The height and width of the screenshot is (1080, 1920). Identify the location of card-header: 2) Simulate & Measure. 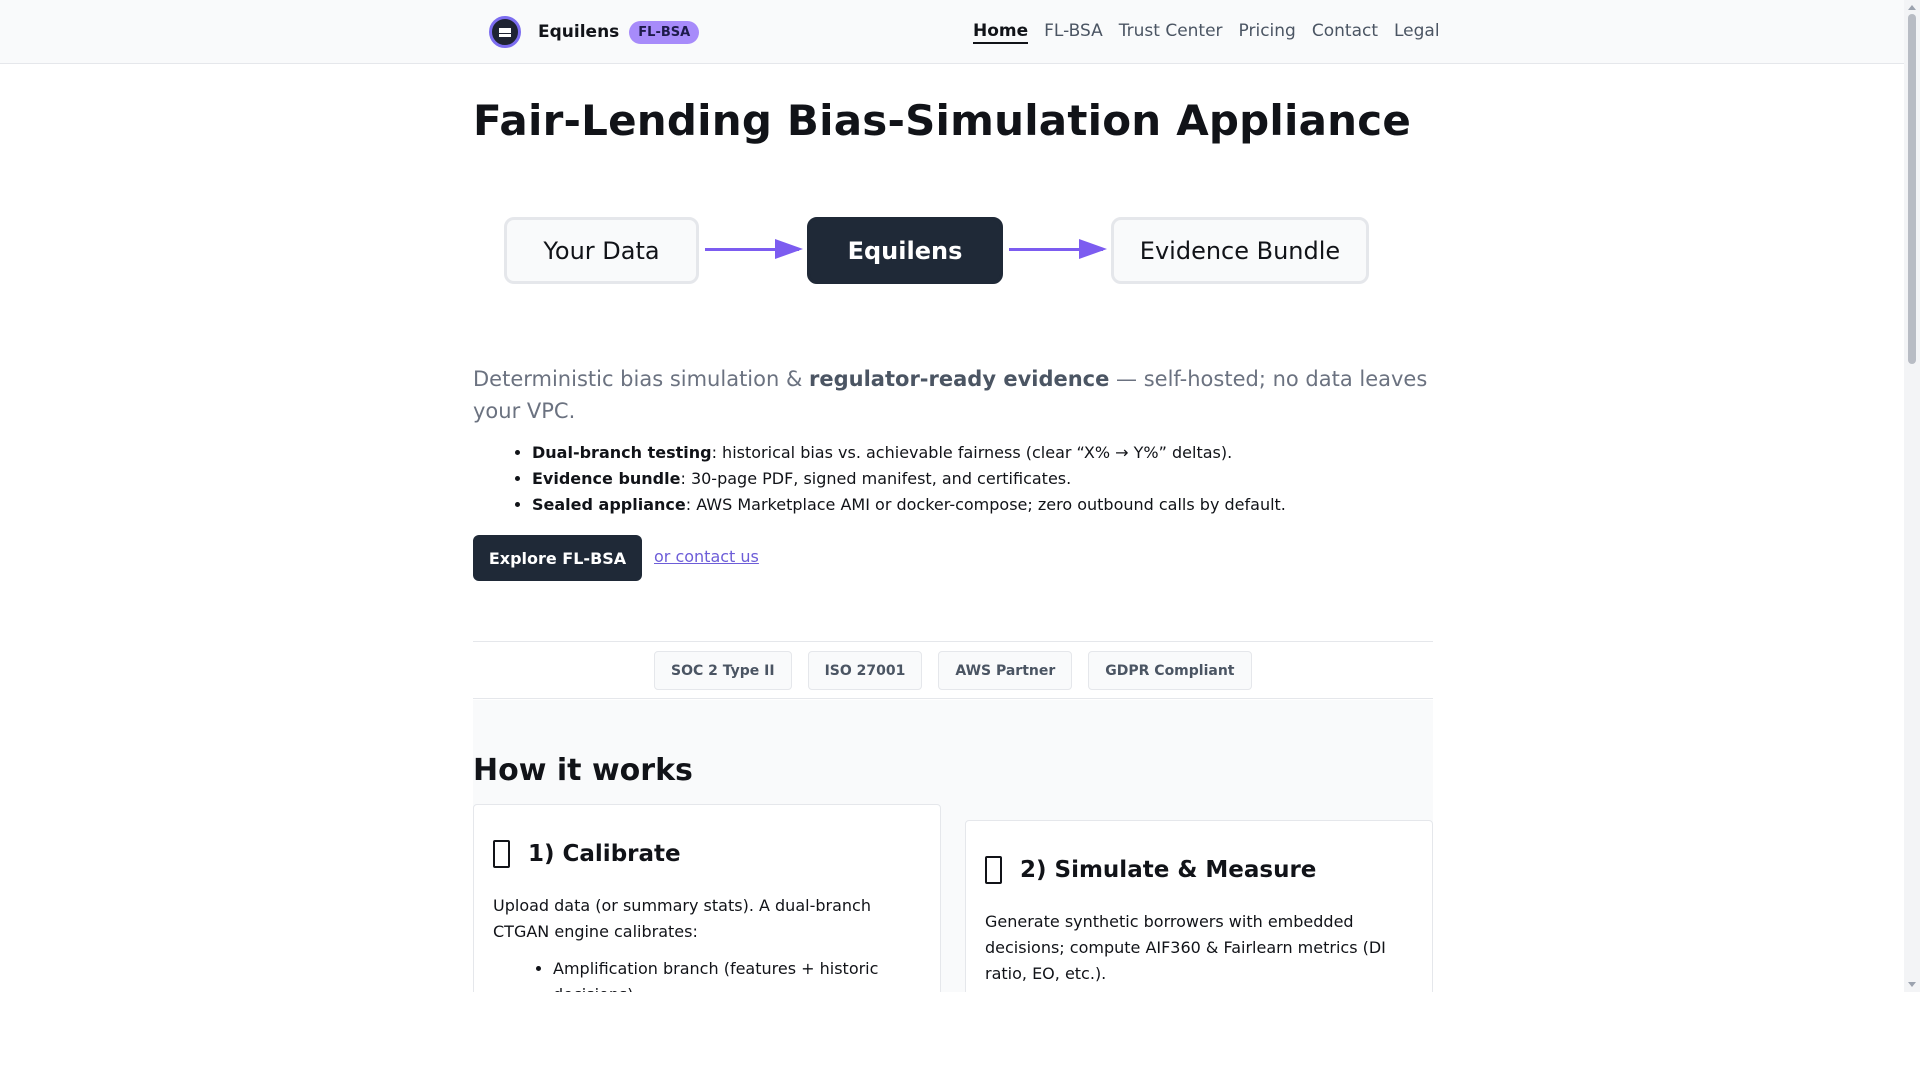
(1150, 870).